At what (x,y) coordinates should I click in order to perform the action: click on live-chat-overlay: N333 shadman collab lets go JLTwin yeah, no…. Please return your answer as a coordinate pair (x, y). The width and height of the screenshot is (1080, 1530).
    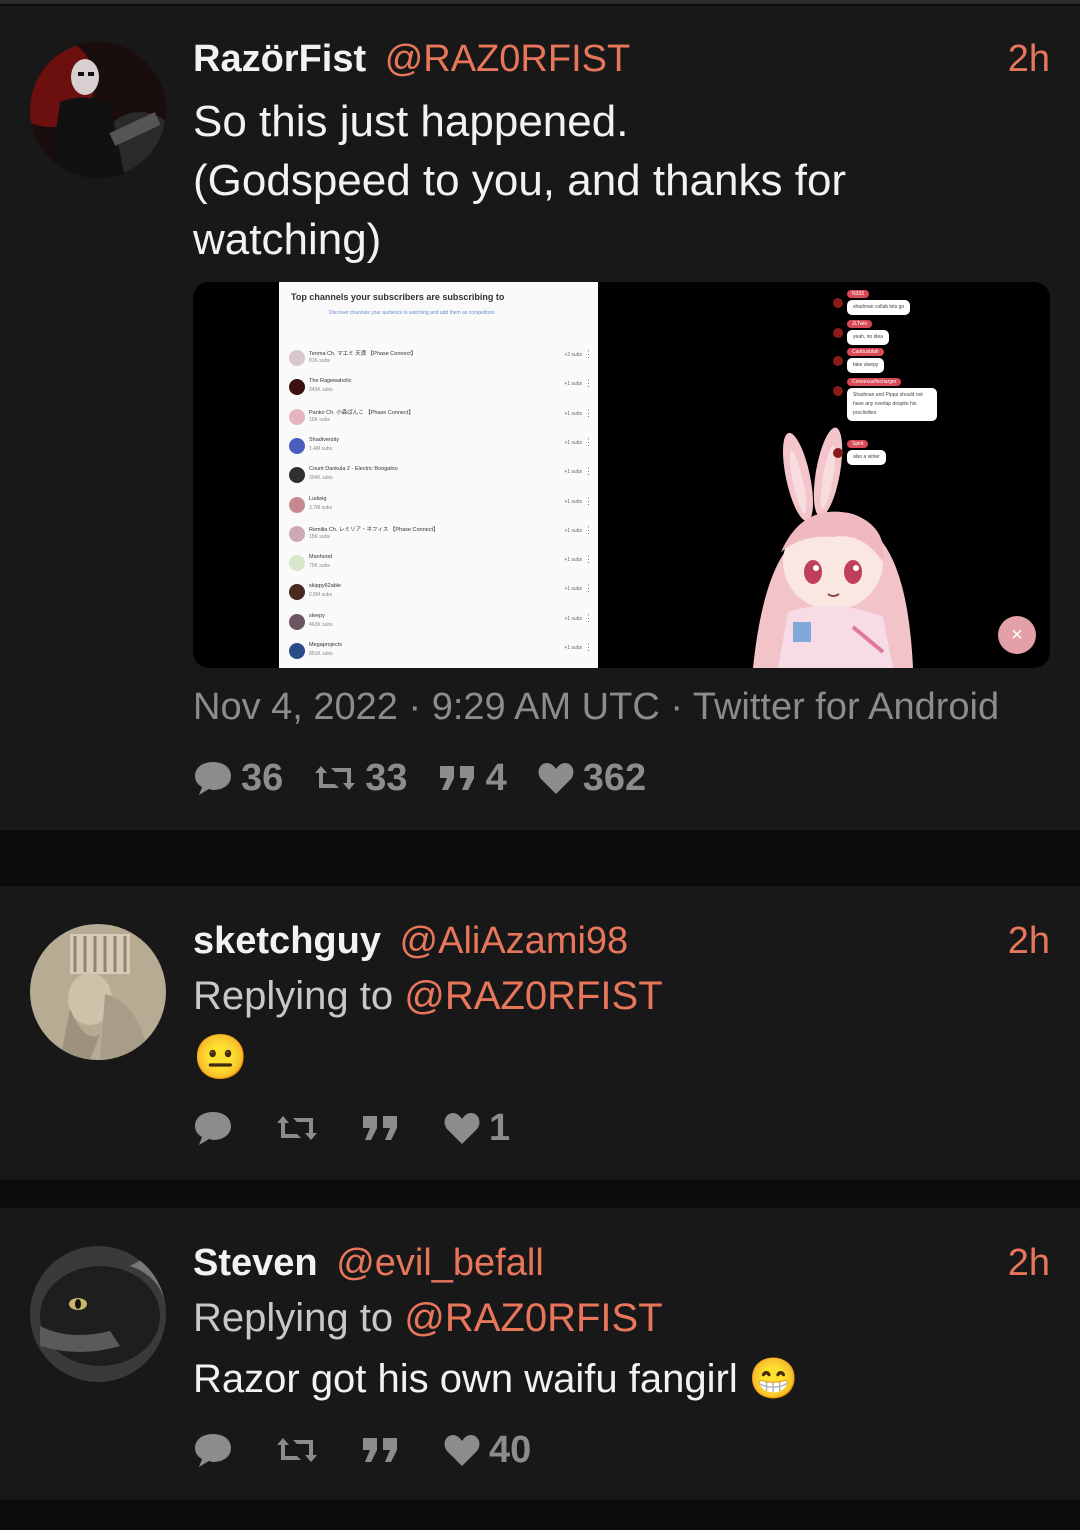
    Looking at the image, I should click on (933, 405).